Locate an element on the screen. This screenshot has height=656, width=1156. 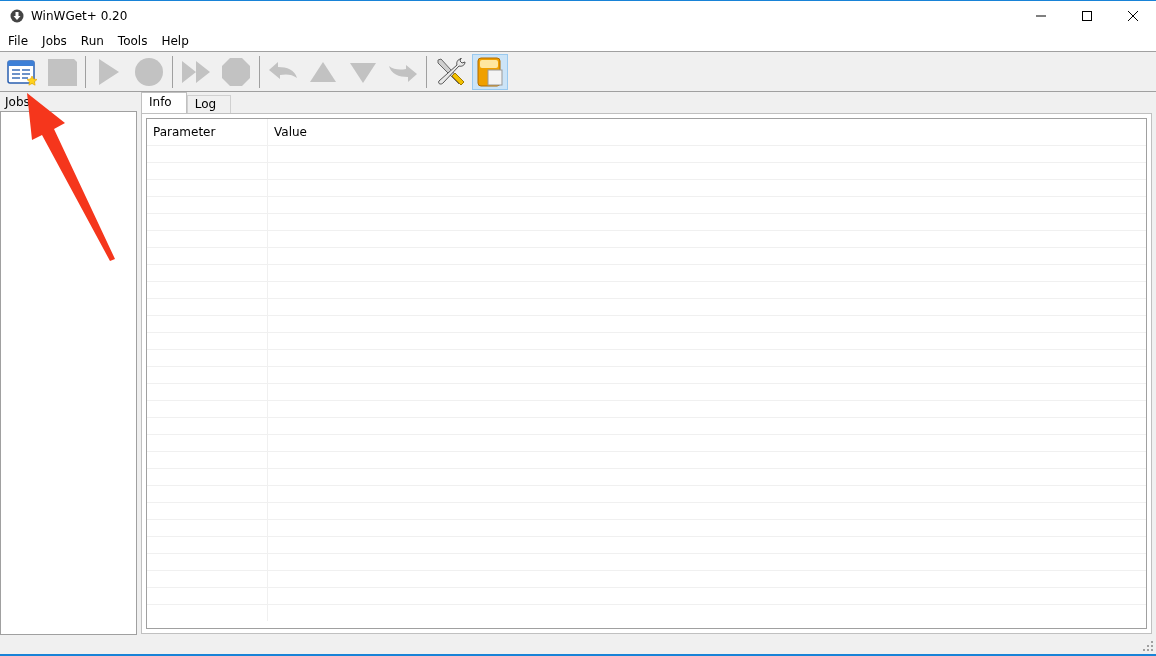
jobs-list is located at coordinates (68, 373).